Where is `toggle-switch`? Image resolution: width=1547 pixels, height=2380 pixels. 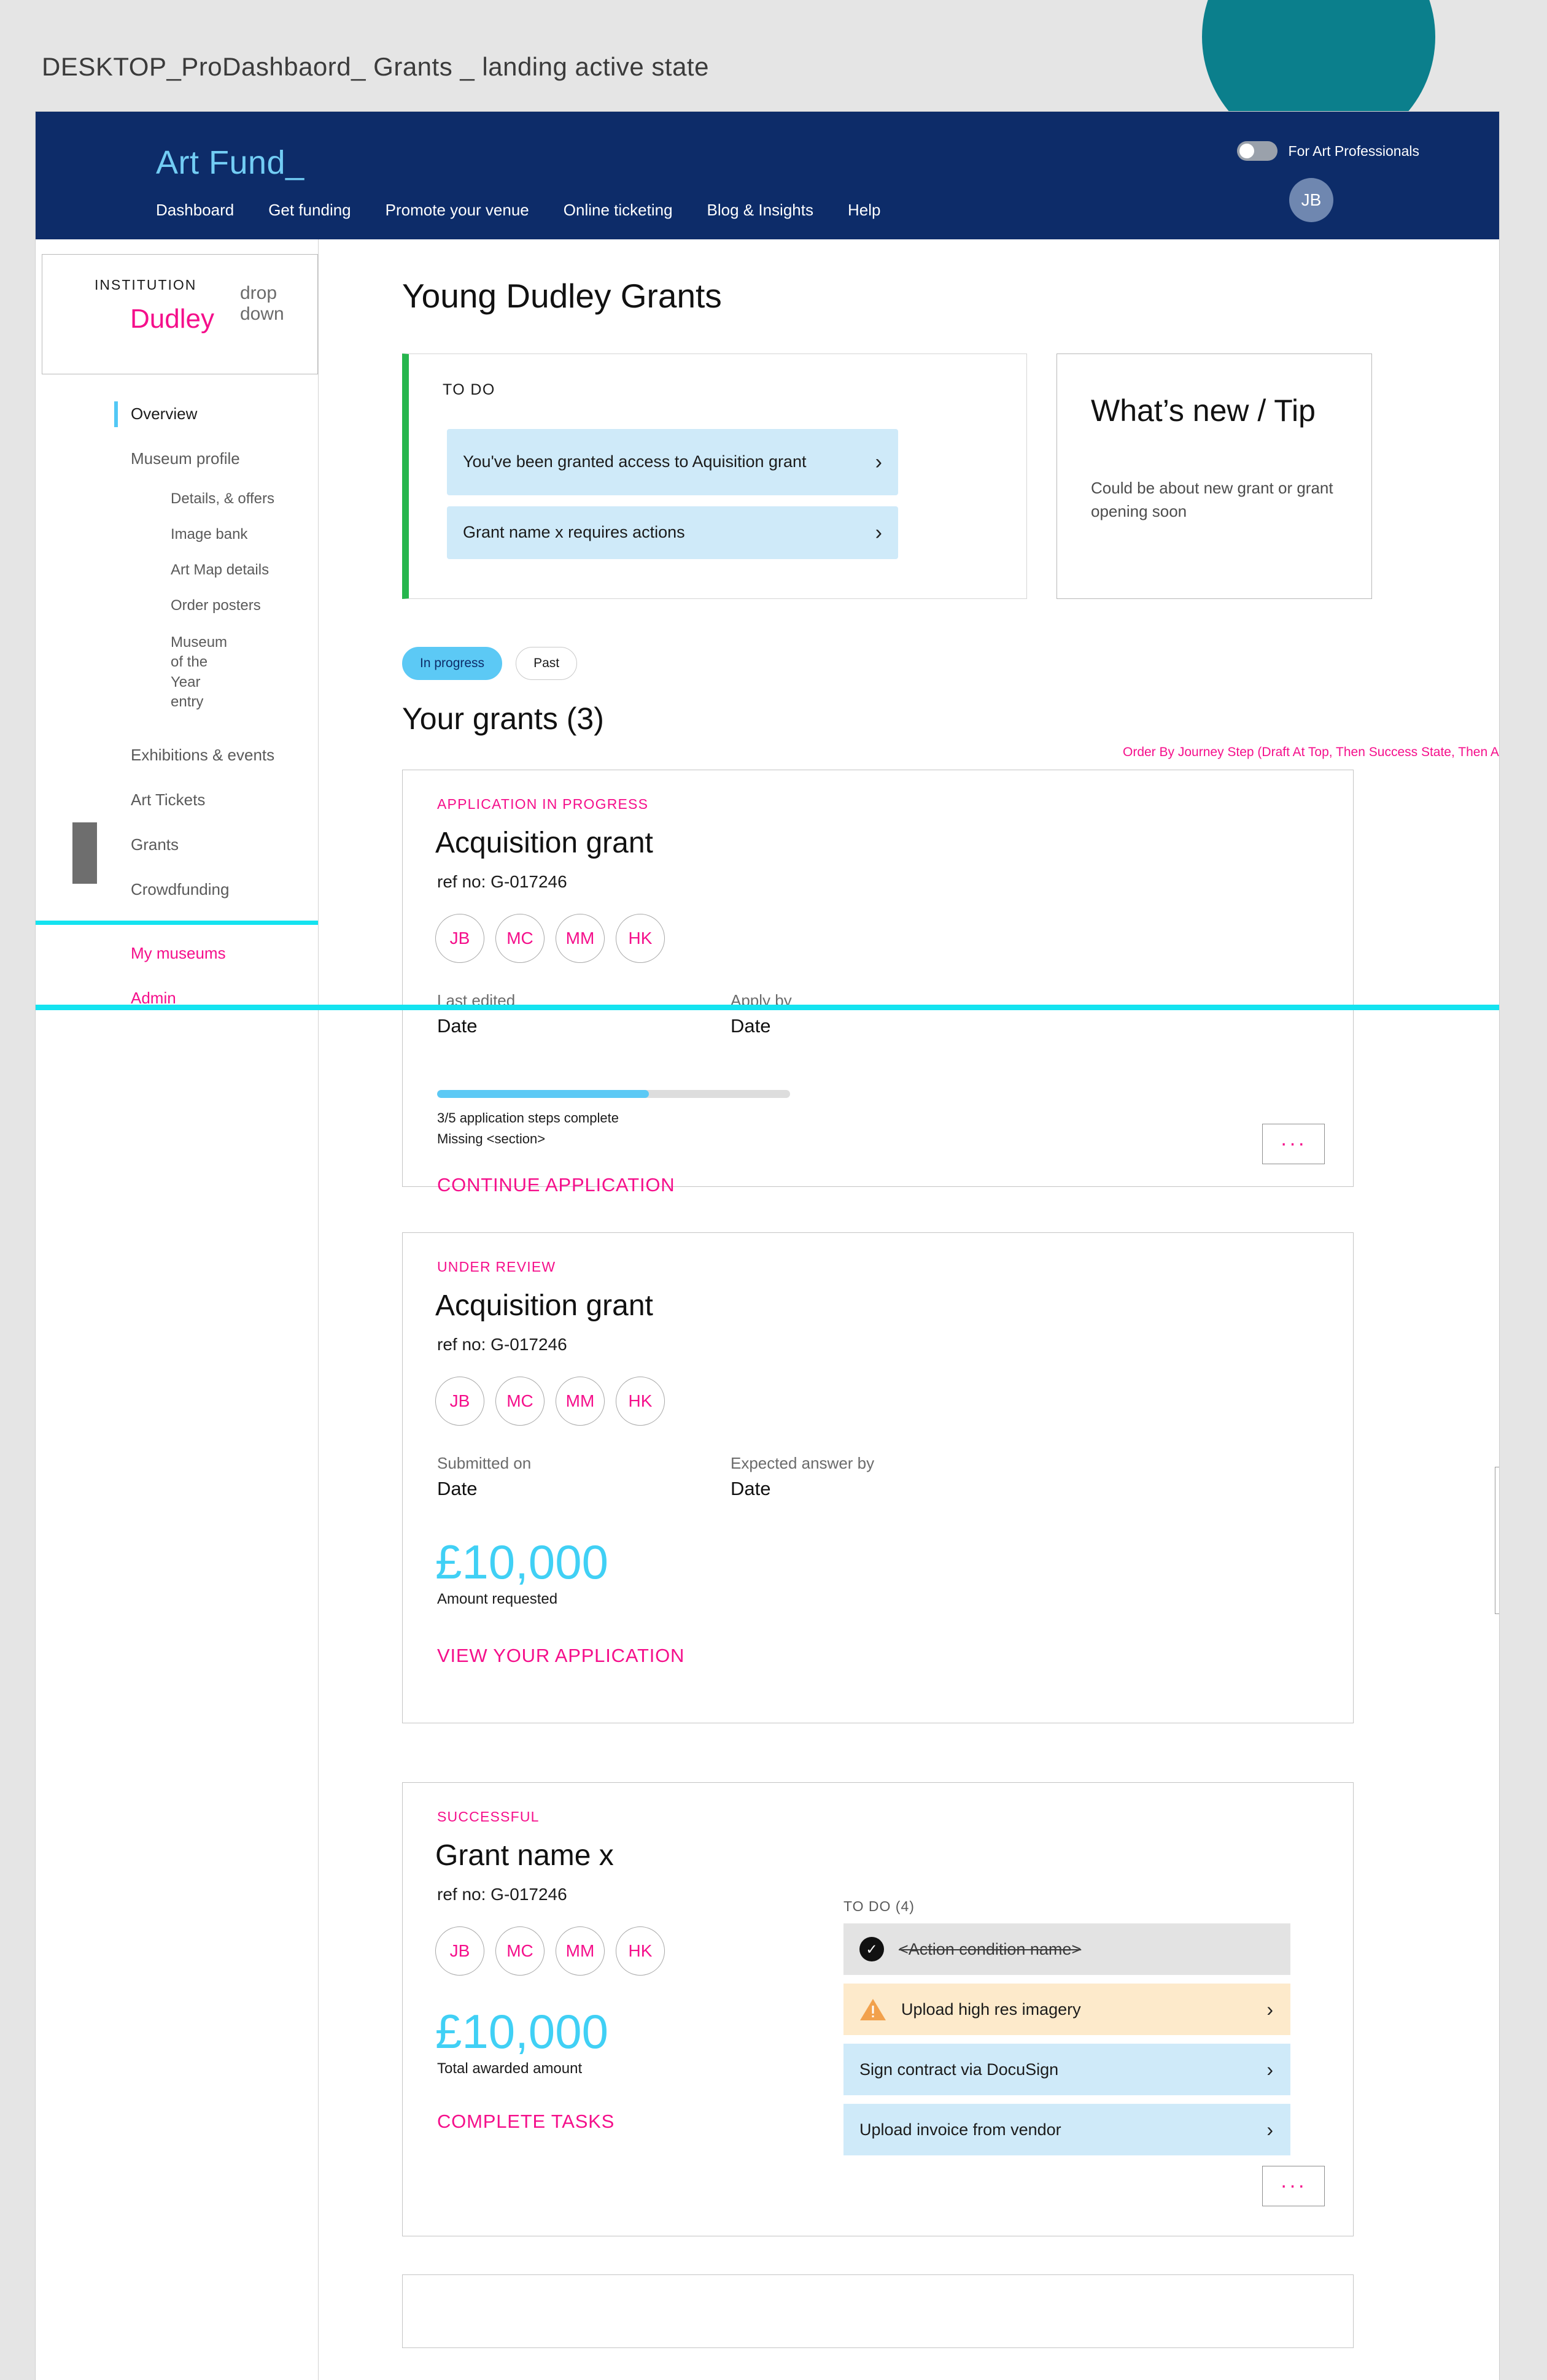
toggle-switch is located at coordinates (1257, 151).